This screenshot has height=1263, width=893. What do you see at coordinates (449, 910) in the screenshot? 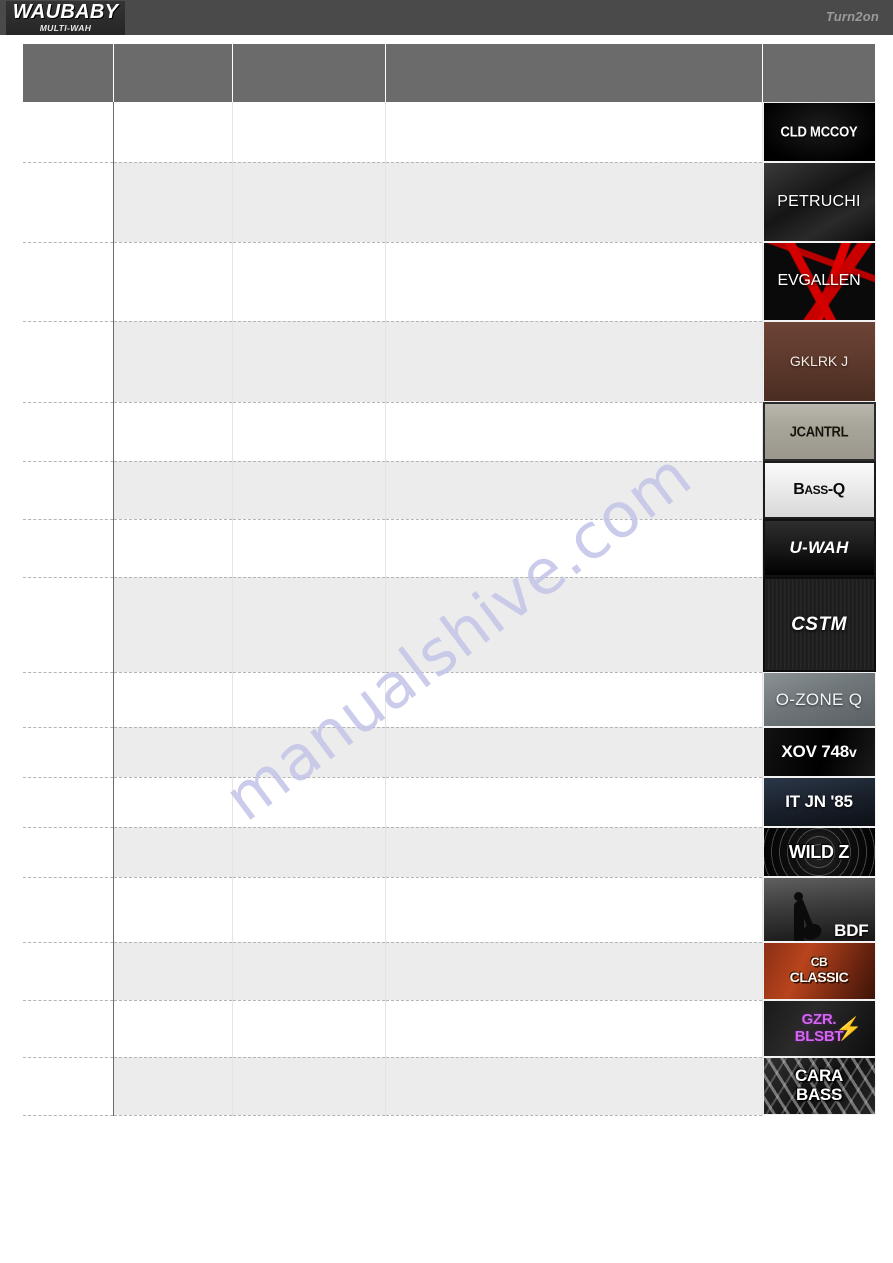
I see `table-row: BDF` at bounding box center [449, 910].